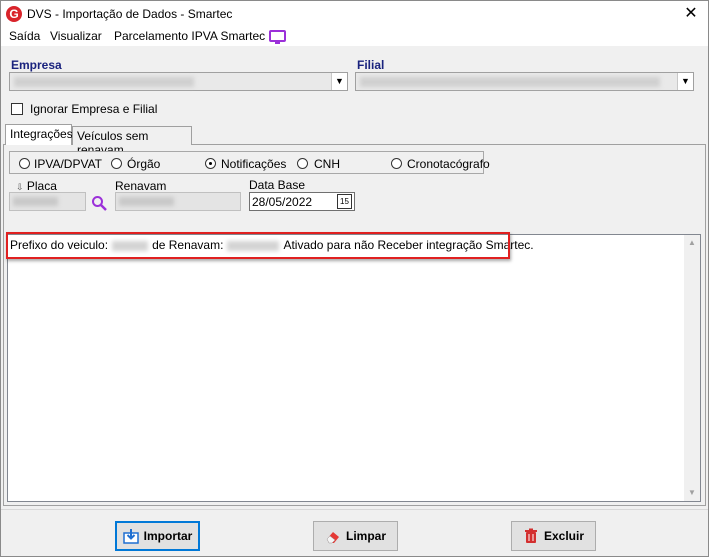  What do you see at coordinates (396, 163) in the screenshot?
I see `radio-cronotacografo` at bounding box center [396, 163].